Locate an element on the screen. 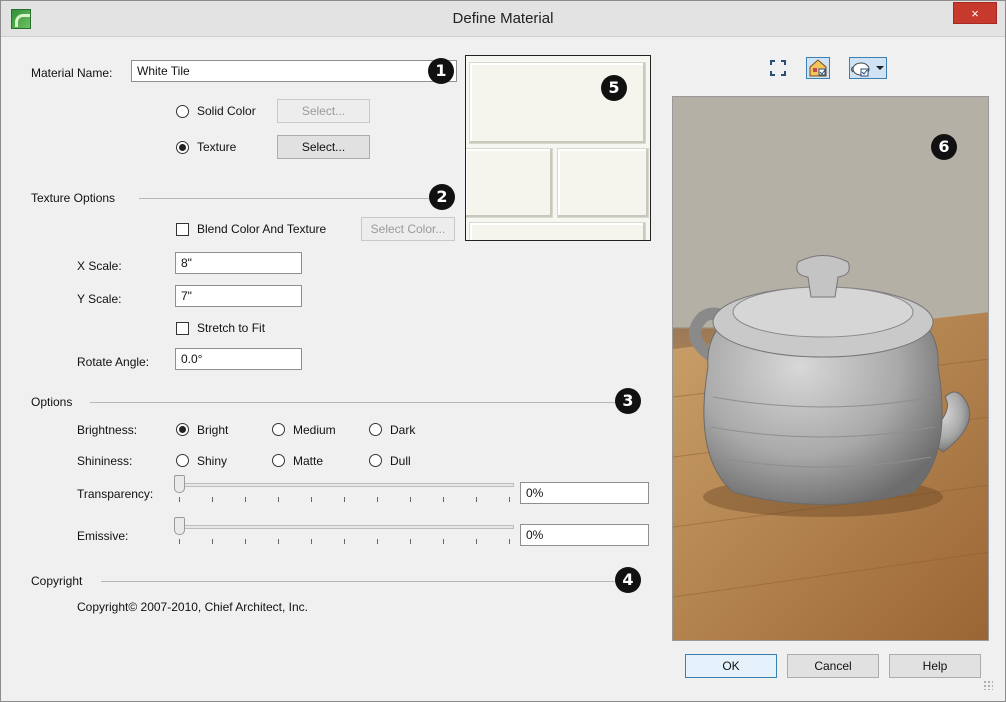 The width and height of the screenshot is (1006, 702). title-bar: Define Material × is located at coordinates (503, 19).